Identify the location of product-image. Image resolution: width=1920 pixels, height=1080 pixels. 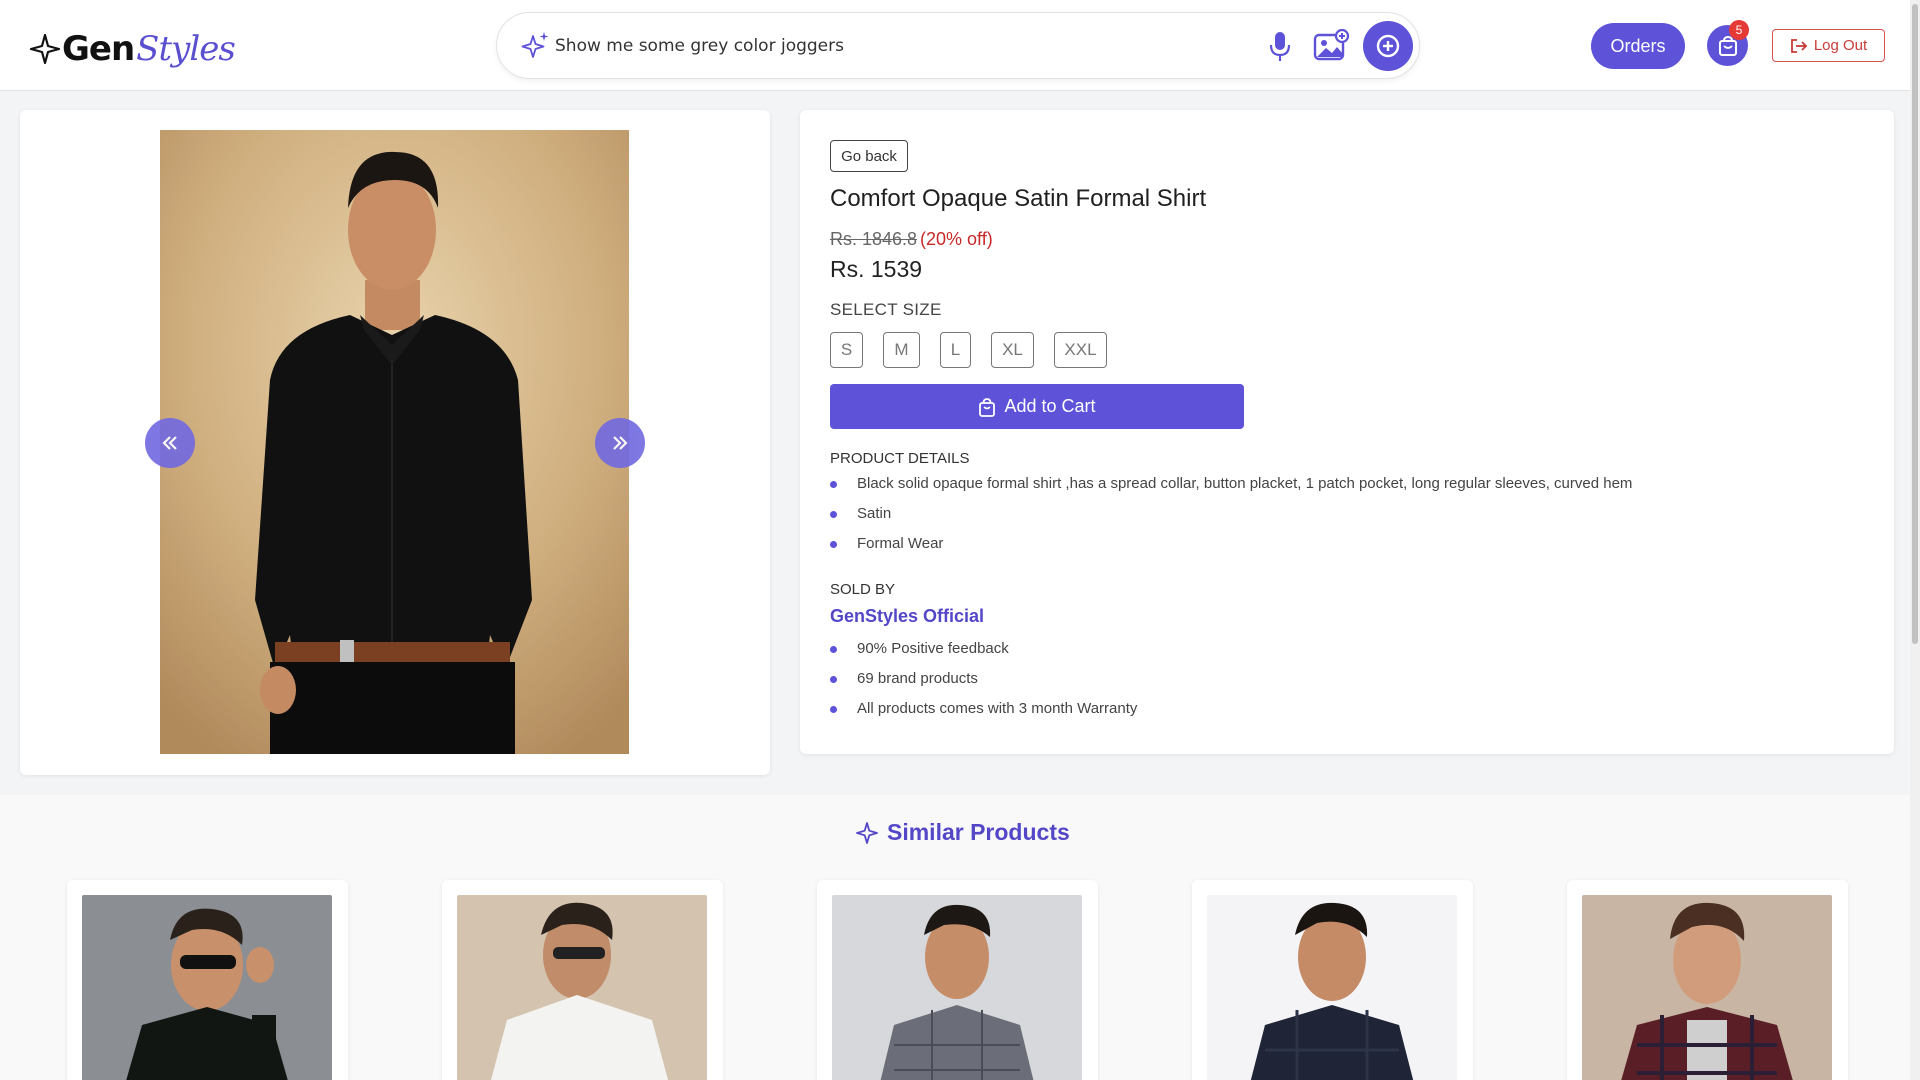
(394, 442).